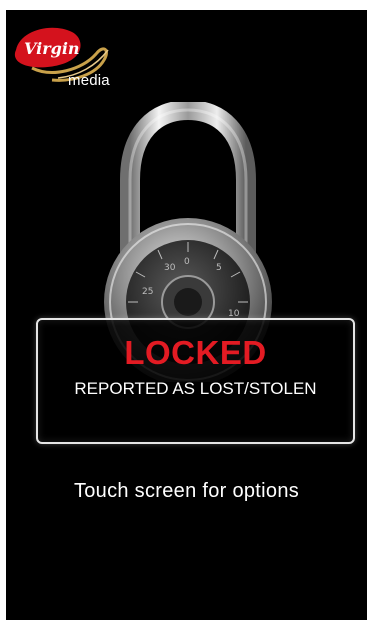 The height and width of the screenshot is (626, 375). What do you see at coordinates (52, 48) in the screenshot?
I see `svg-text: Virgin` at bounding box center [52, 48].